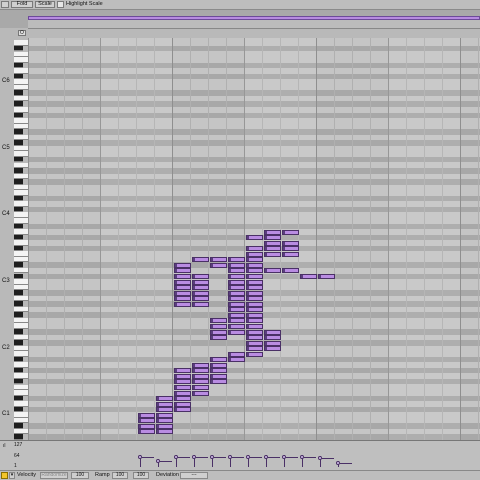 The height and width of the screenshot is (480, 480). What do you see at coordinates (120, 475) in the screenshot?
I see `ramp-start-field: 100` at bounding box center [120, 475].